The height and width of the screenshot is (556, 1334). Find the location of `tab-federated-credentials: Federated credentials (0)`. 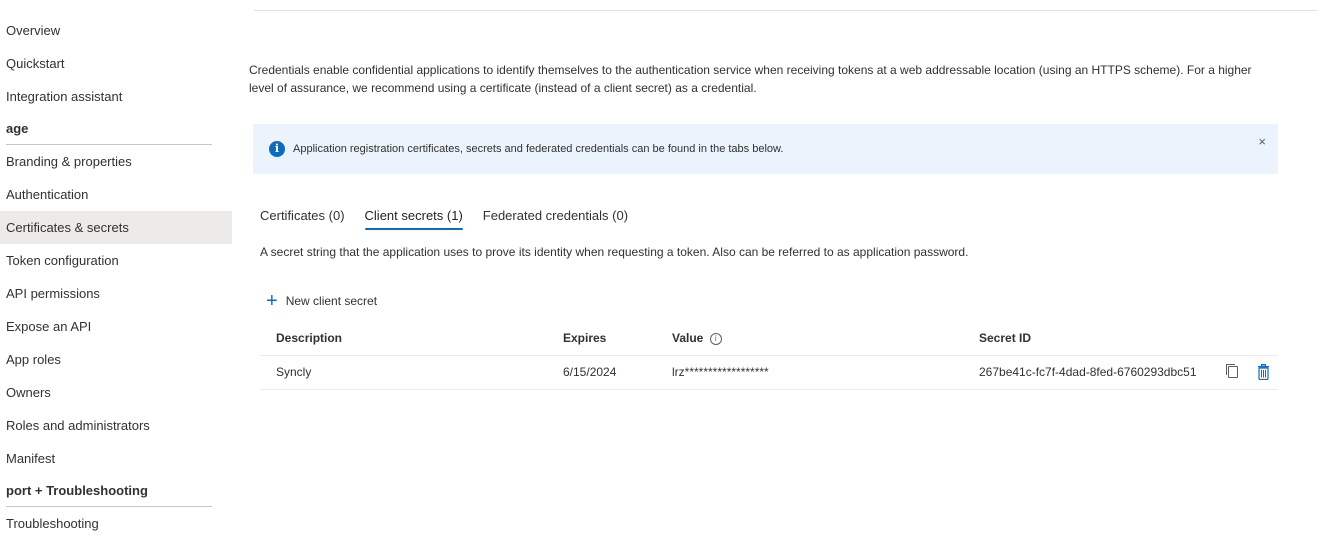

tab-federated-credentials: Federated credentials (0) is located at coordinates (555, 216).